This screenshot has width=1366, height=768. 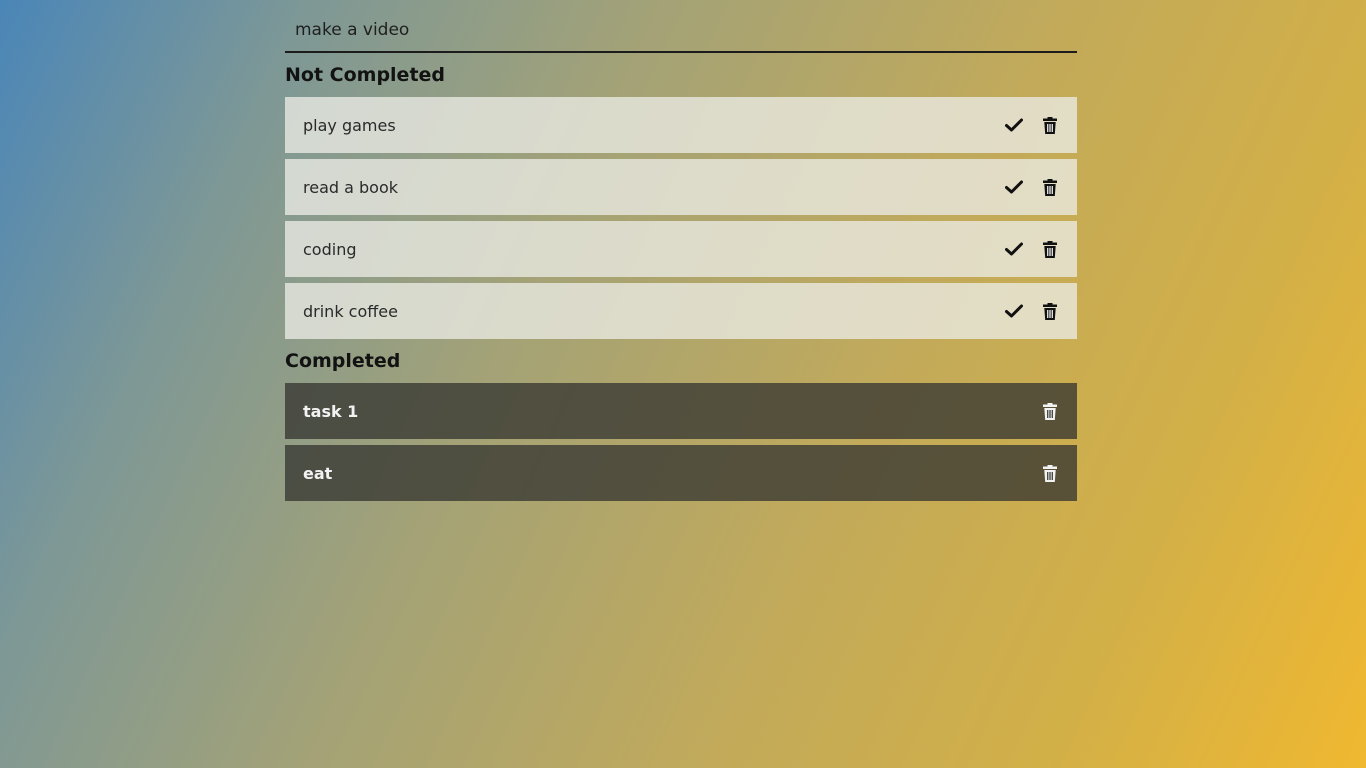 I want to click on todo-item: coding, so click(x=681, y=249).